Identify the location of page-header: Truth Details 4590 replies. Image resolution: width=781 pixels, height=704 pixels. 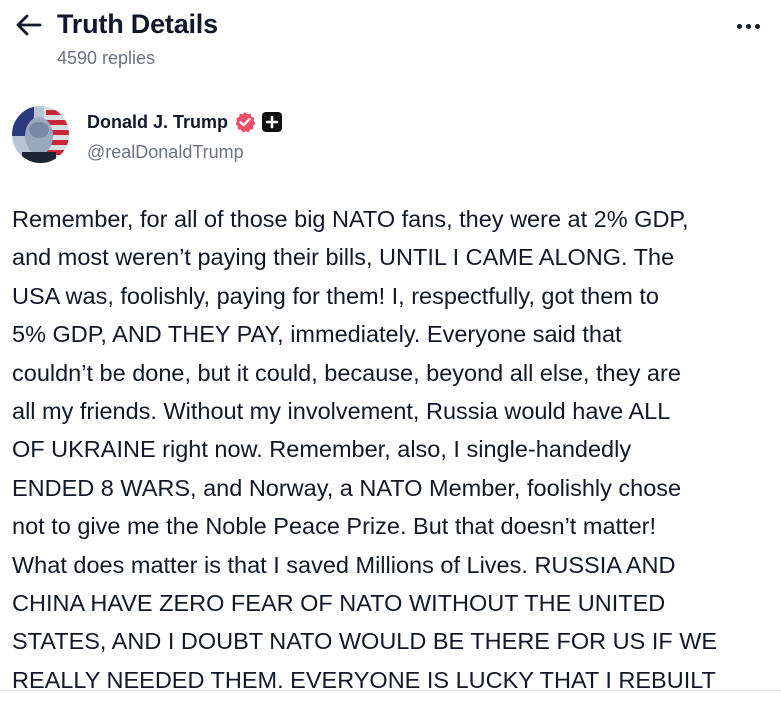
(390, 40).